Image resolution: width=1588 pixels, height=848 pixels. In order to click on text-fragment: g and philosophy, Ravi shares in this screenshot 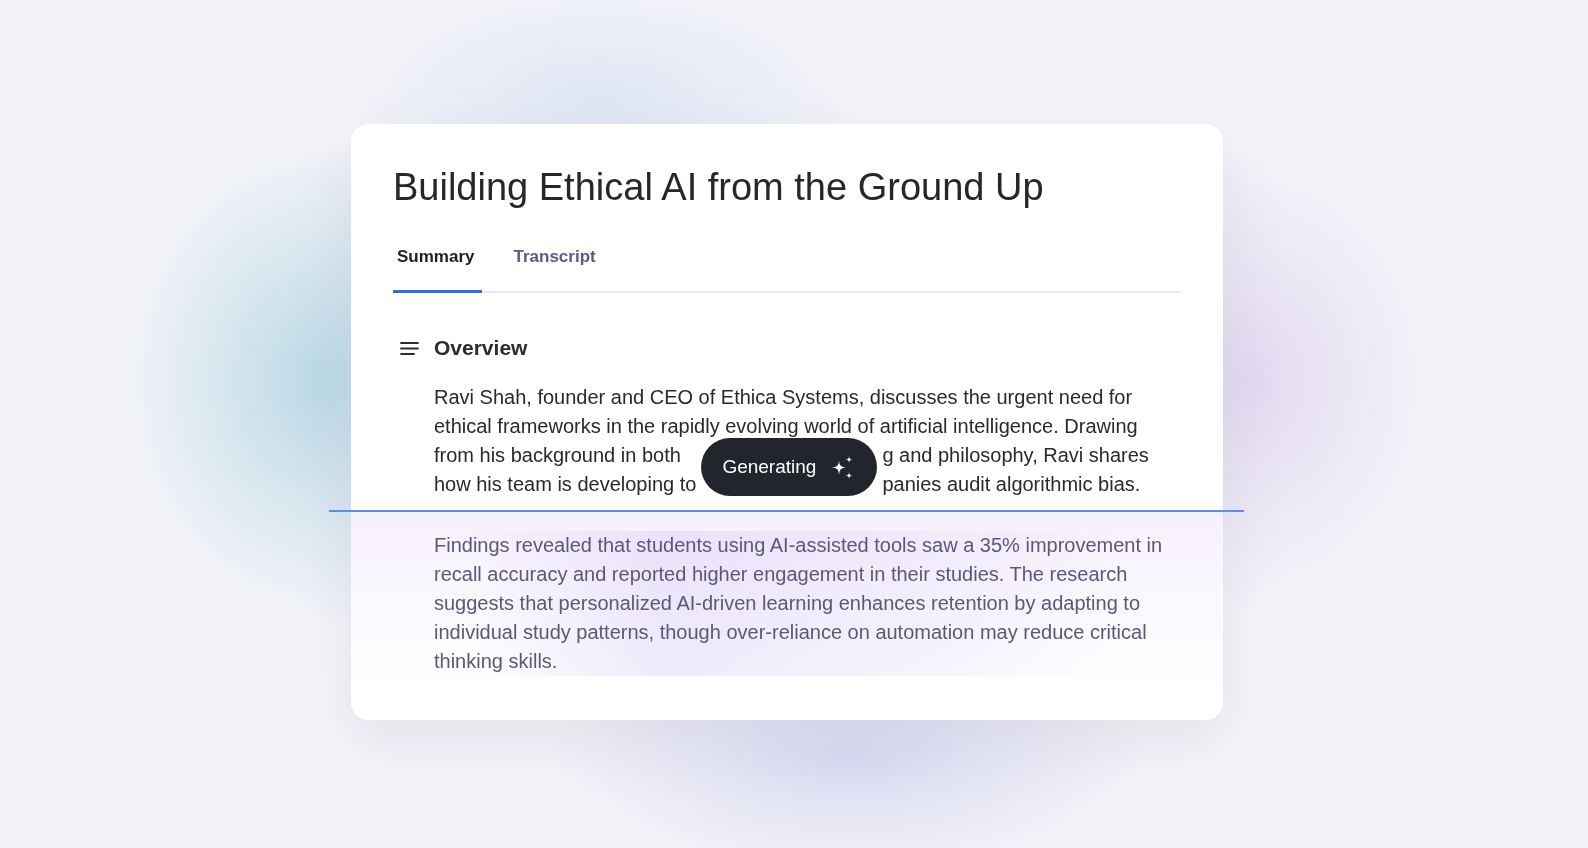, I will do `click(1015, 455)`.